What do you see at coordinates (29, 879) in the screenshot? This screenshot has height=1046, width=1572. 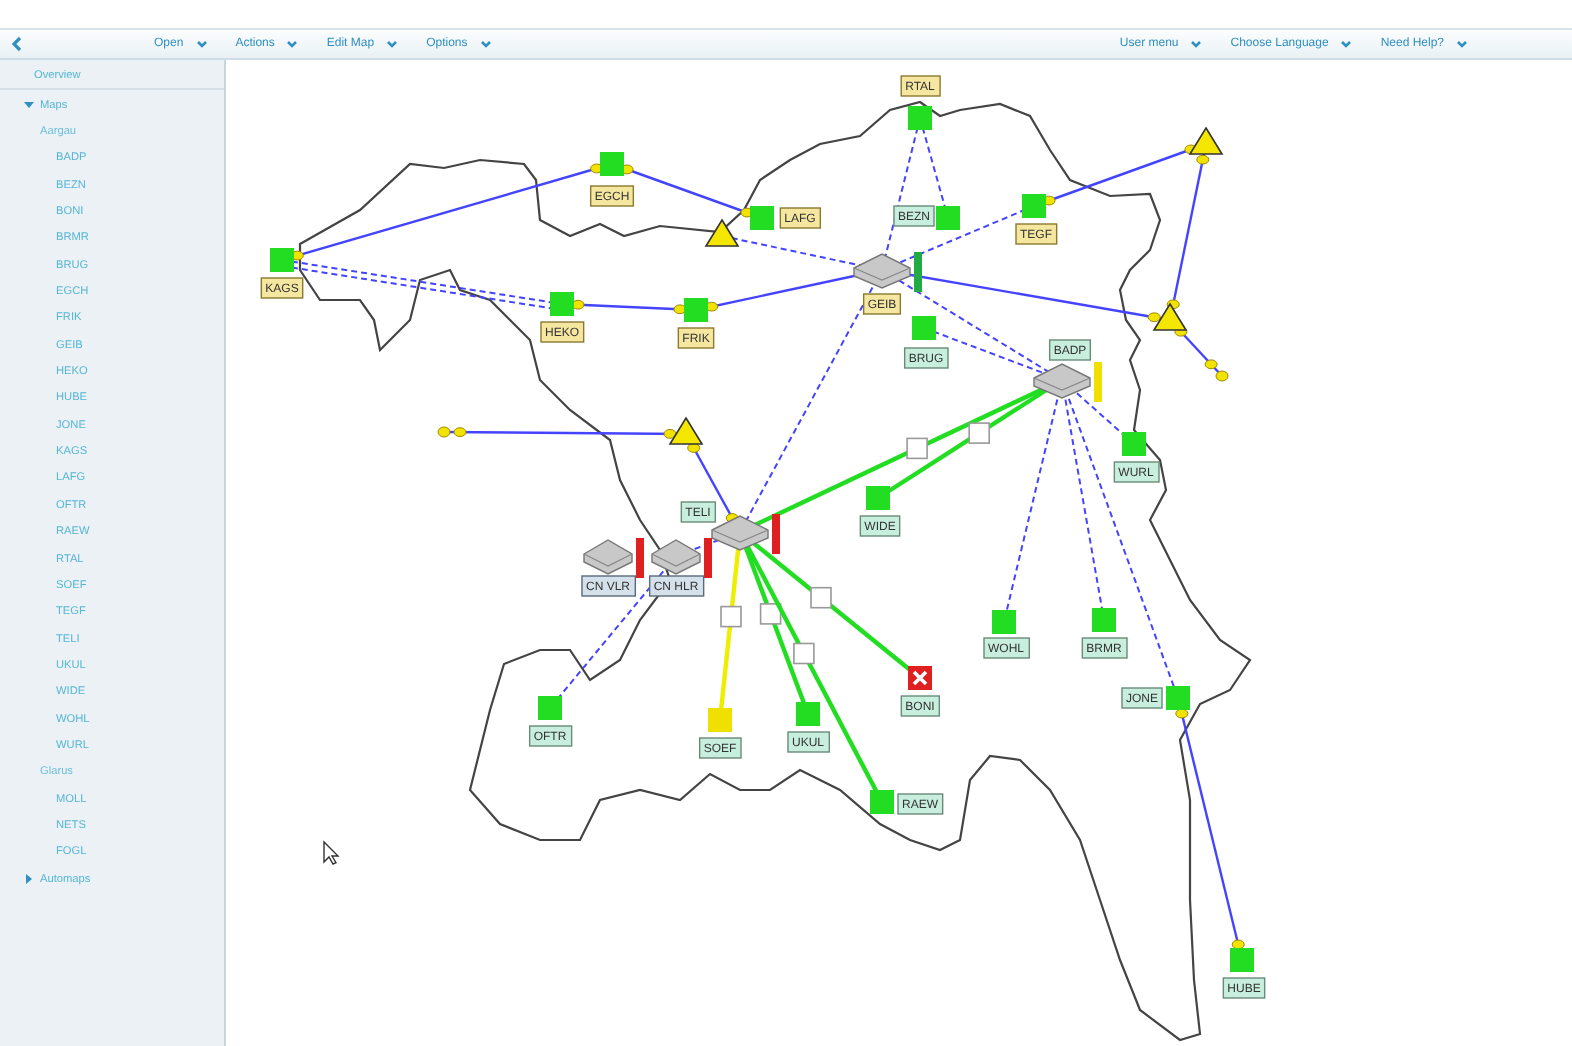 I see `collapsed-icon` at bounding box center [29, 879].